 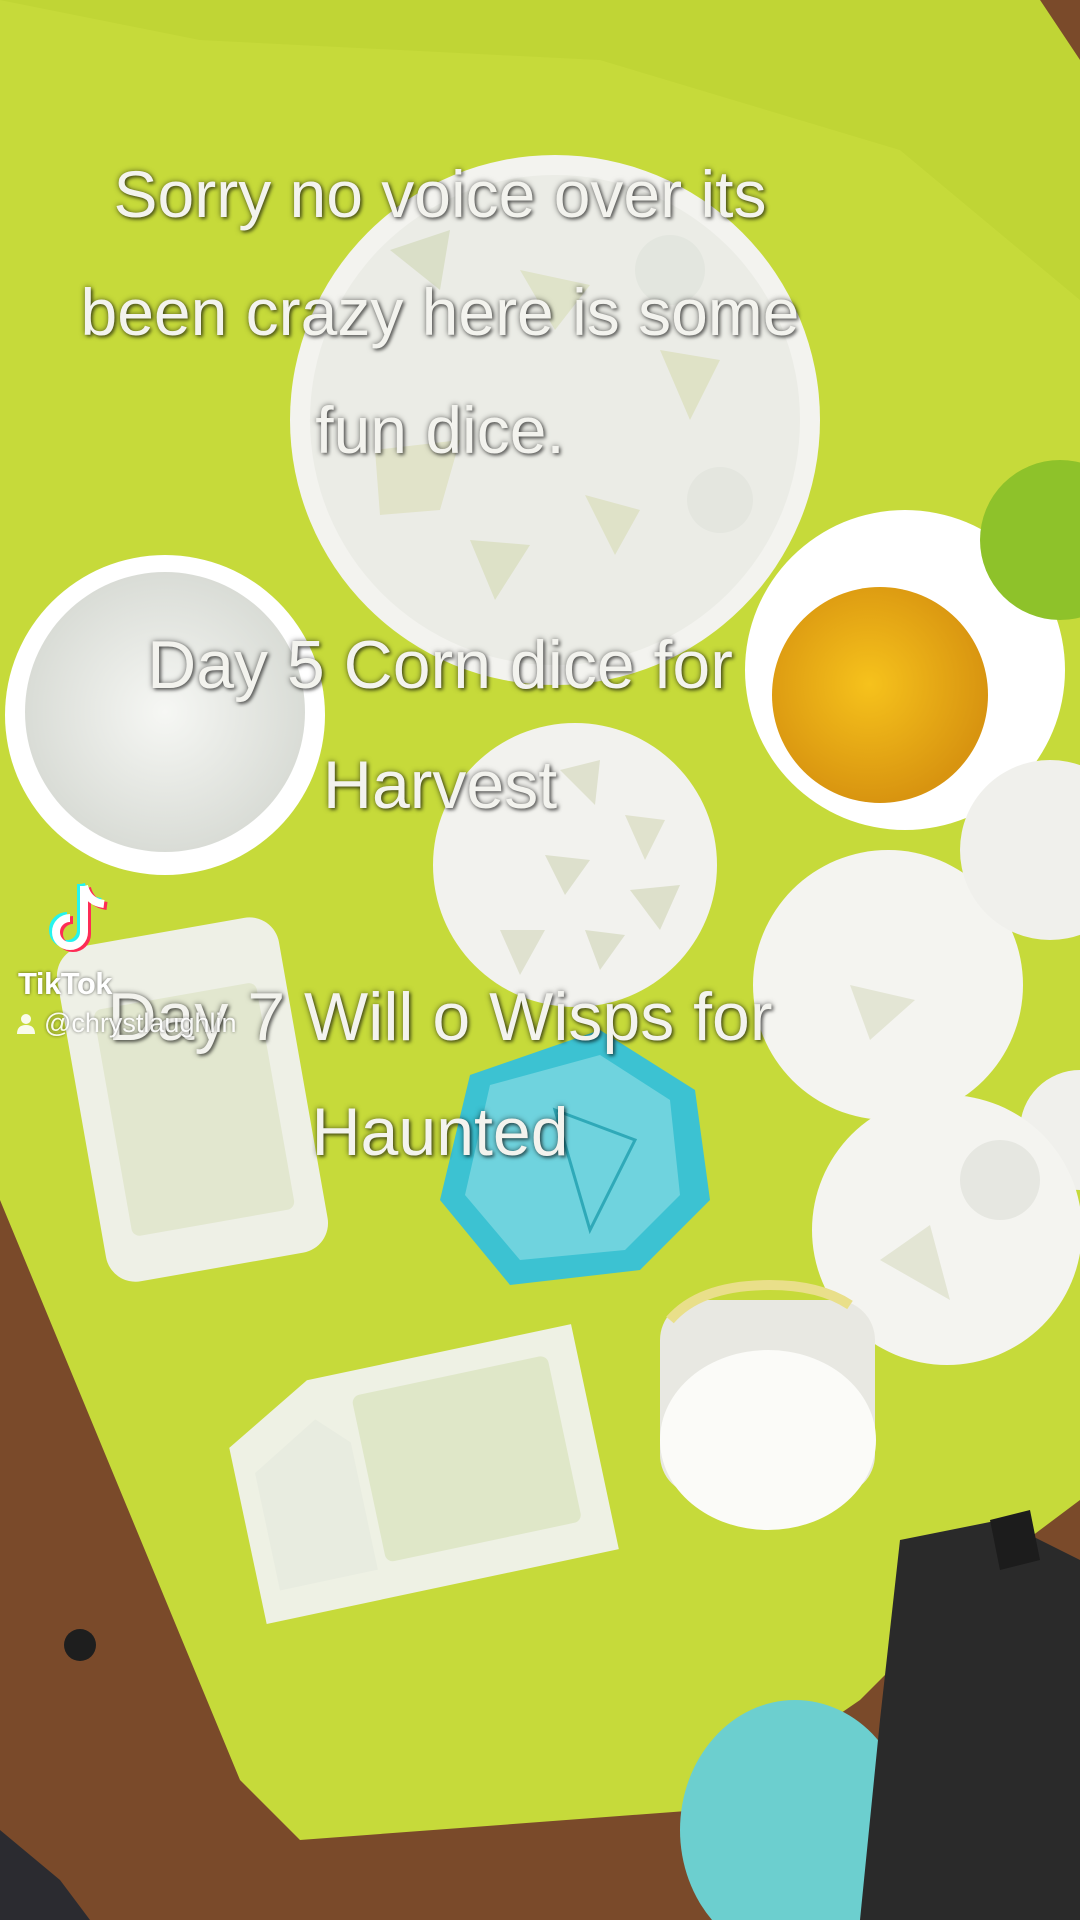 I want to click on caption-line: Haunted, so click(x=440, y=1132).